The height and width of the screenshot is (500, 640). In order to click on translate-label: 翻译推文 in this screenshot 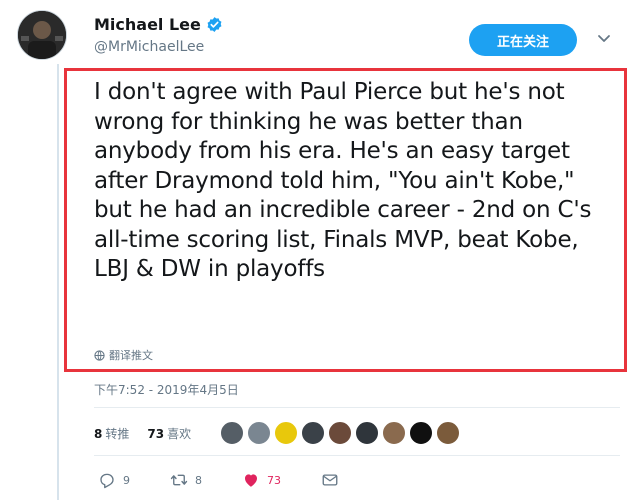, I will do `click(131, 355)`.